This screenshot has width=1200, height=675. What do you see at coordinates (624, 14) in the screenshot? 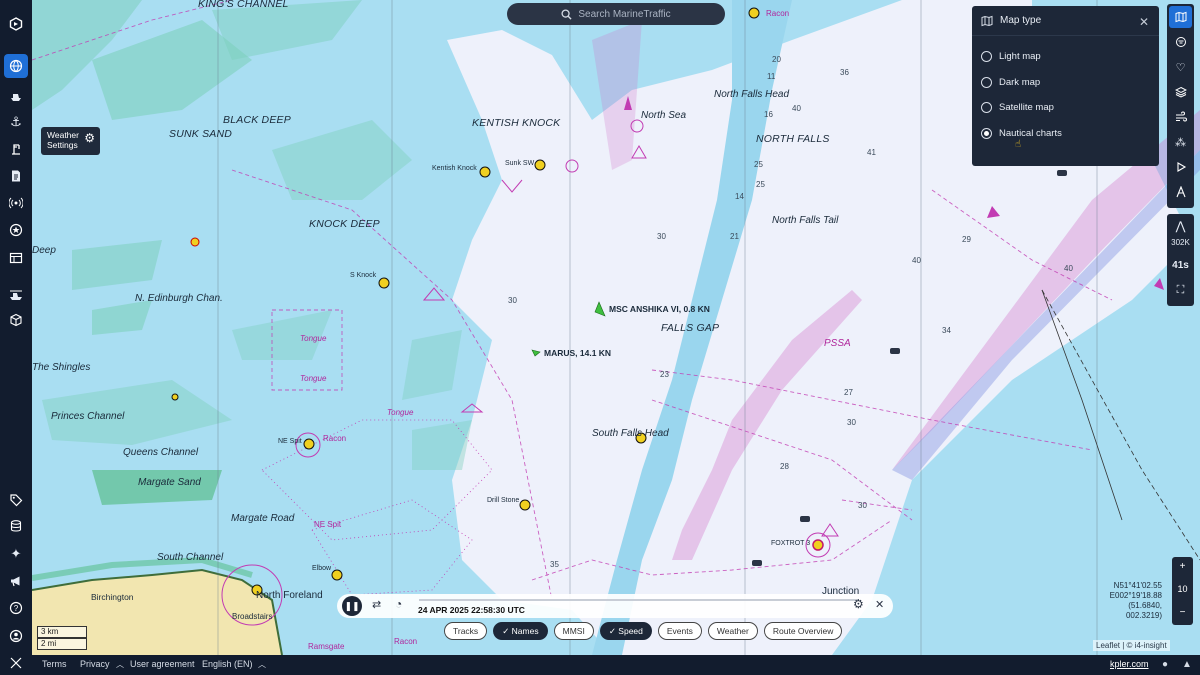
I see `search-placeholder: Search MarineTraffic` at bounding box center [624, 14].